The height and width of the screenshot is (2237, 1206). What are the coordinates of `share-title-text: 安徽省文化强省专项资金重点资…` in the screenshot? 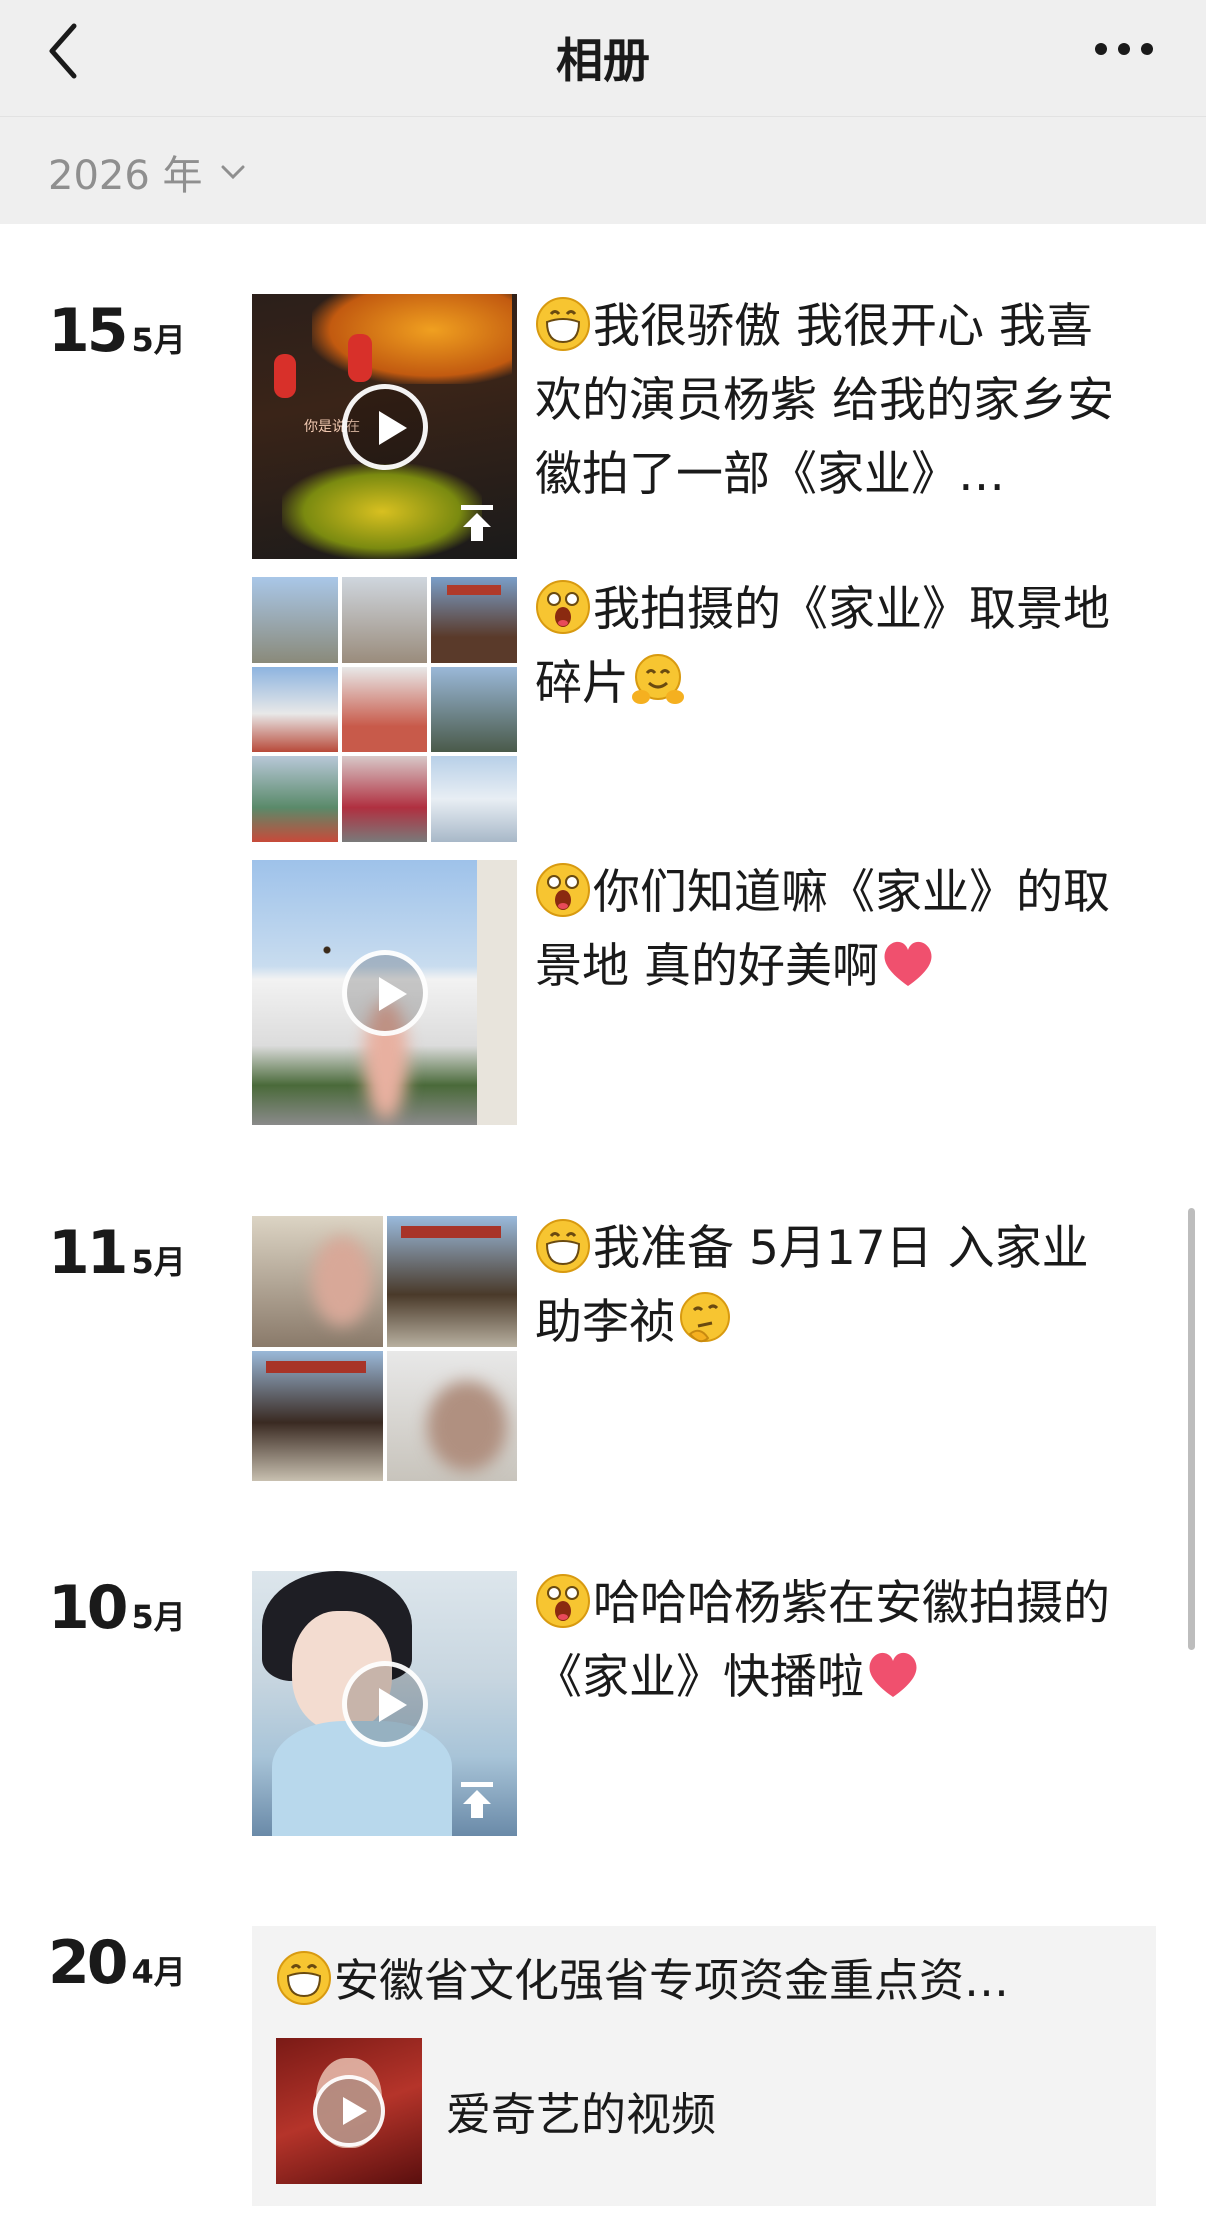 It's located at (672, 1980).